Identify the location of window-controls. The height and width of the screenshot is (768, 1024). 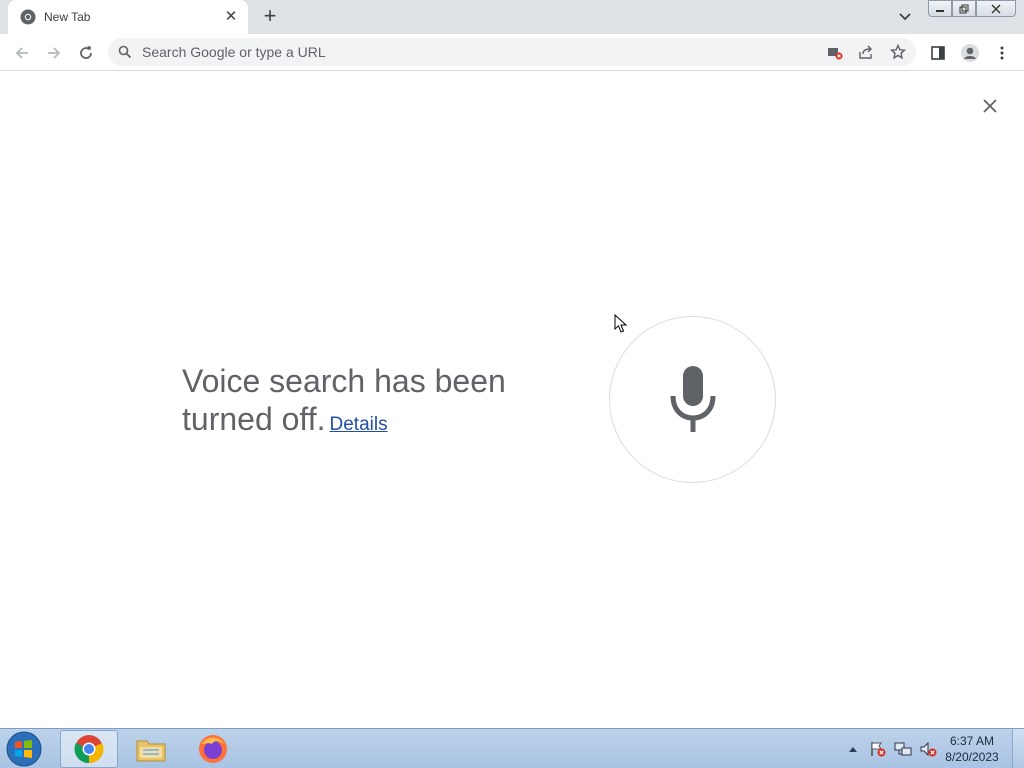
(972, 9).